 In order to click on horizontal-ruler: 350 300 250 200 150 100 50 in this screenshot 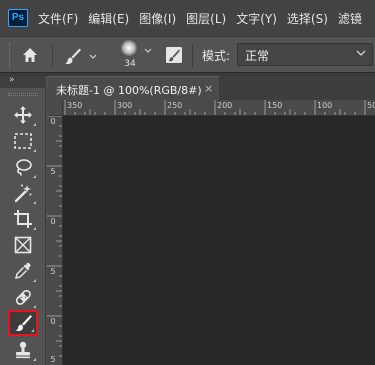, I will do `click(219, 108)`.